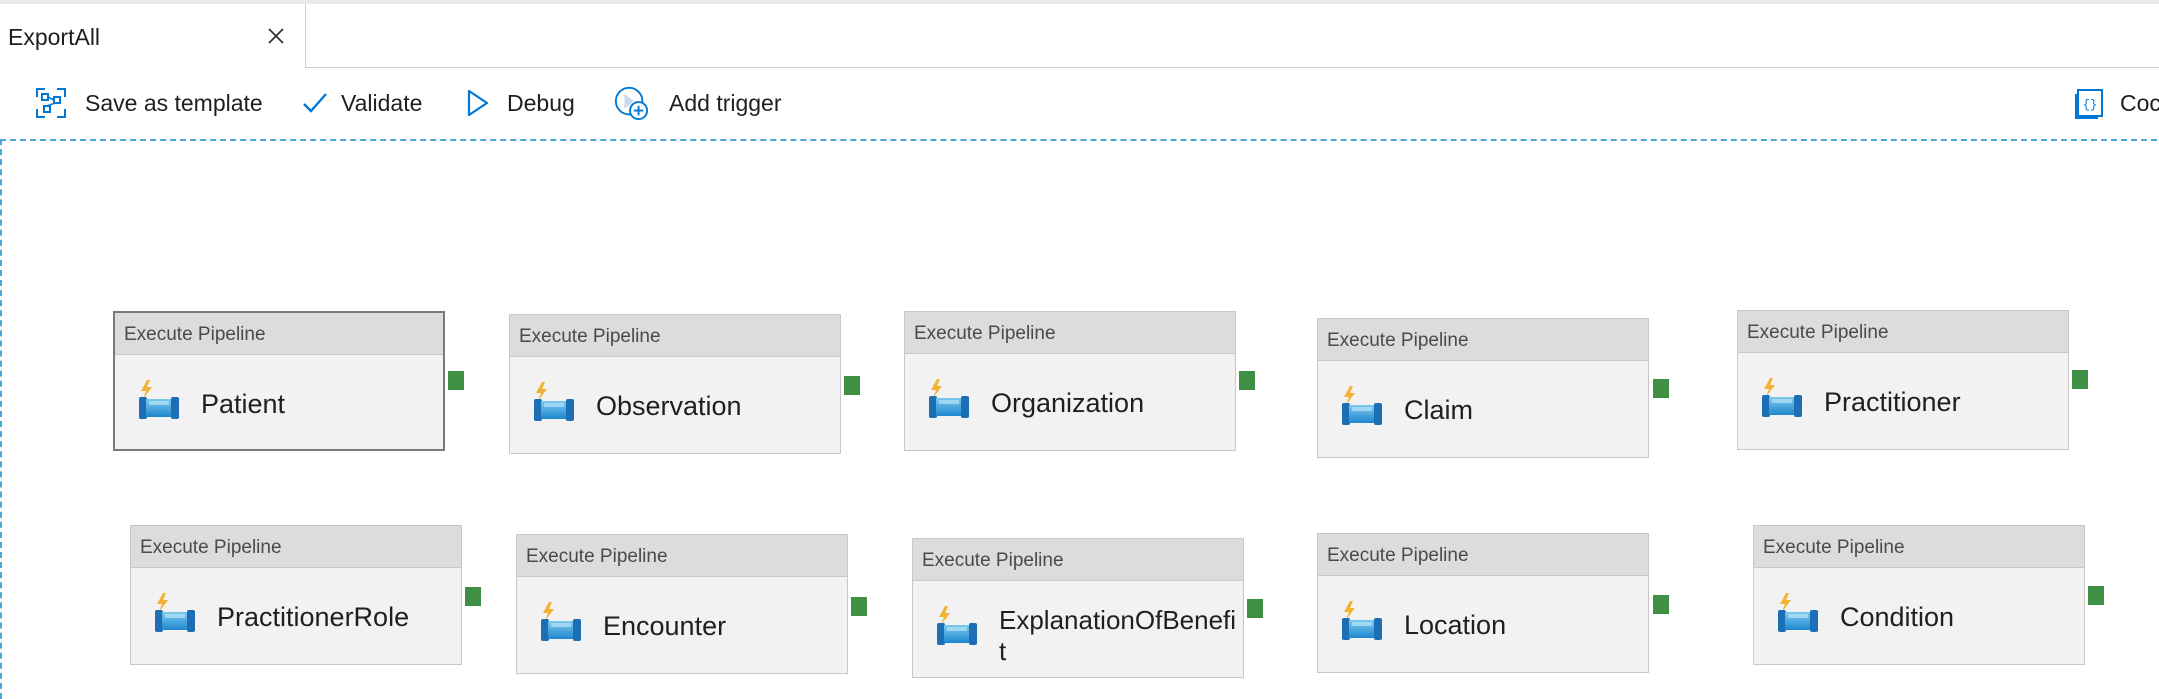 This screenshot has height=699, width=2159. Describe the element at coordinates (51, 103) in the screenshot. I see `template-icon` at that location.